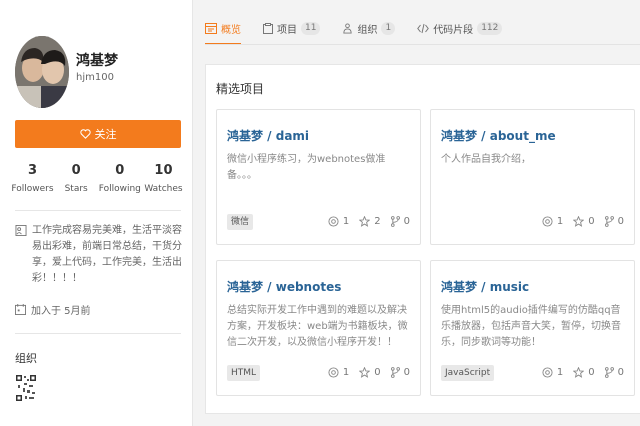 This screenshot has height=426, width=640. Describe the element at coordinates (486, 159) in the screenshot. I see `project-description: 个人作品自我介绍，` at that location.